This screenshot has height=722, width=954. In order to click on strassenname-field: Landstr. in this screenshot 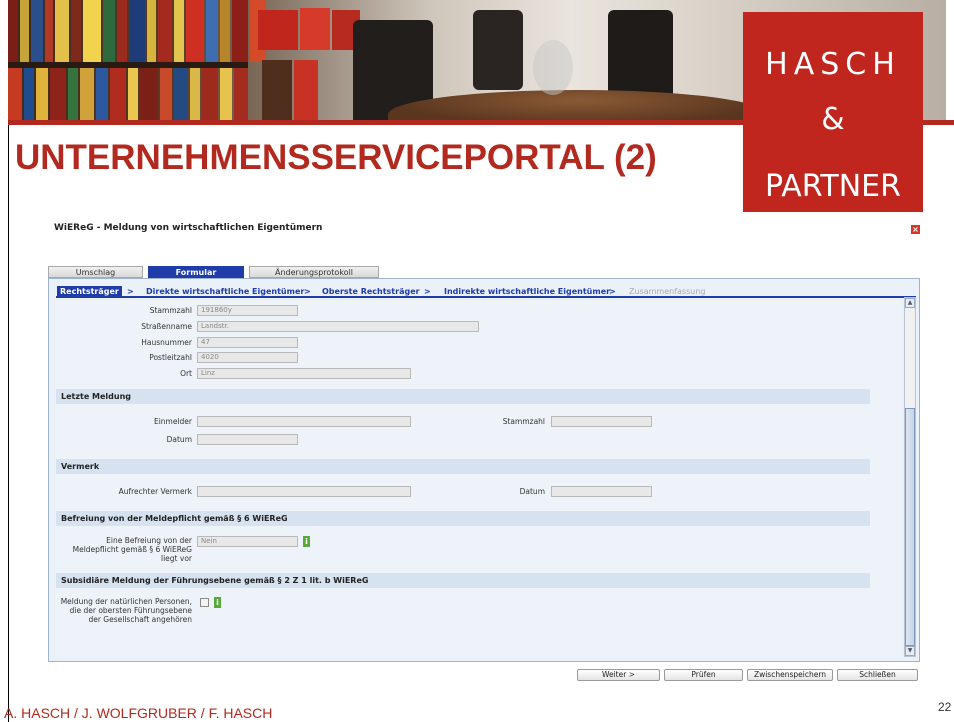, I will do `click(338, 326)`.